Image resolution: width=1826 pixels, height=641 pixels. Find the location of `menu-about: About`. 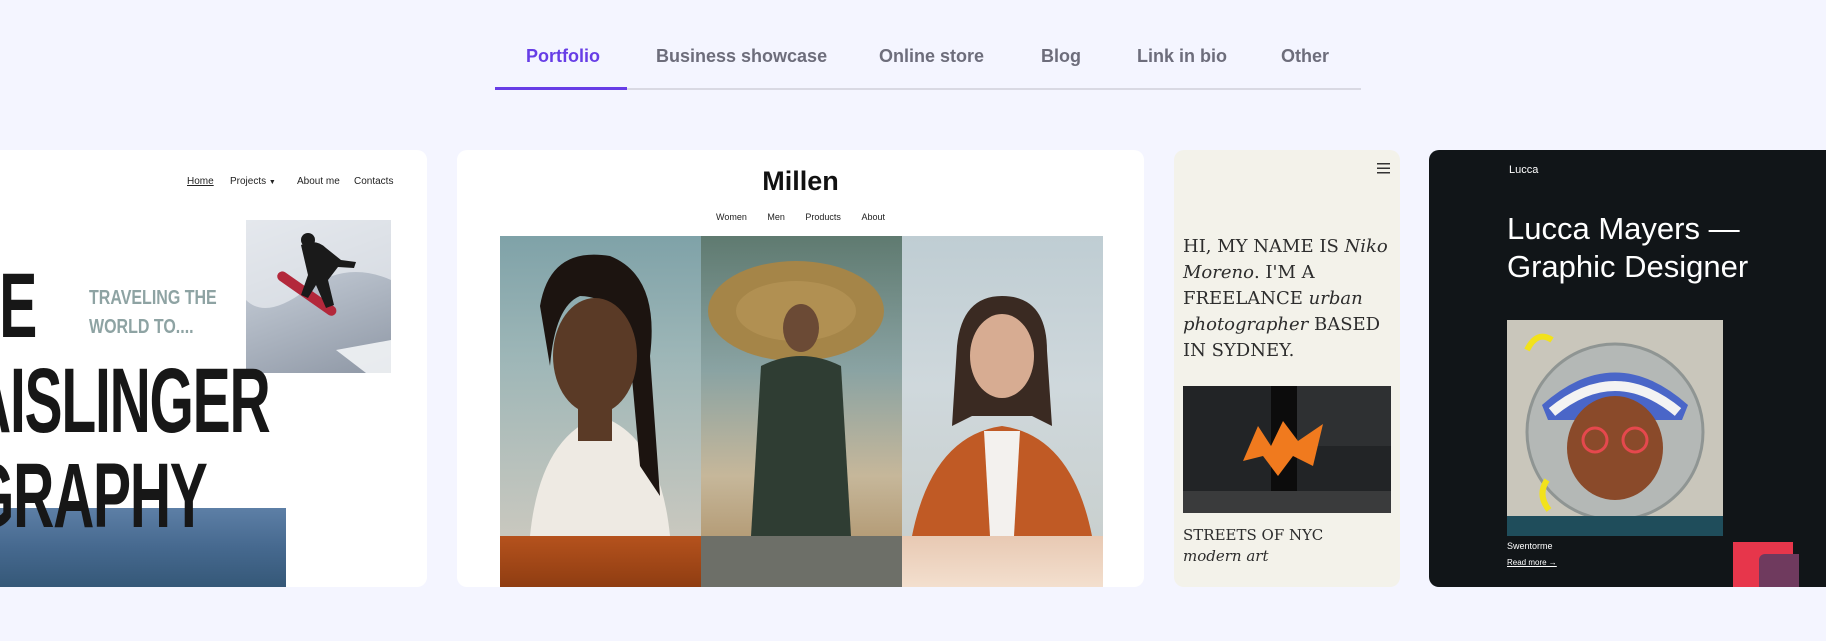

menu-about: About is located at coordinates (873, 217).